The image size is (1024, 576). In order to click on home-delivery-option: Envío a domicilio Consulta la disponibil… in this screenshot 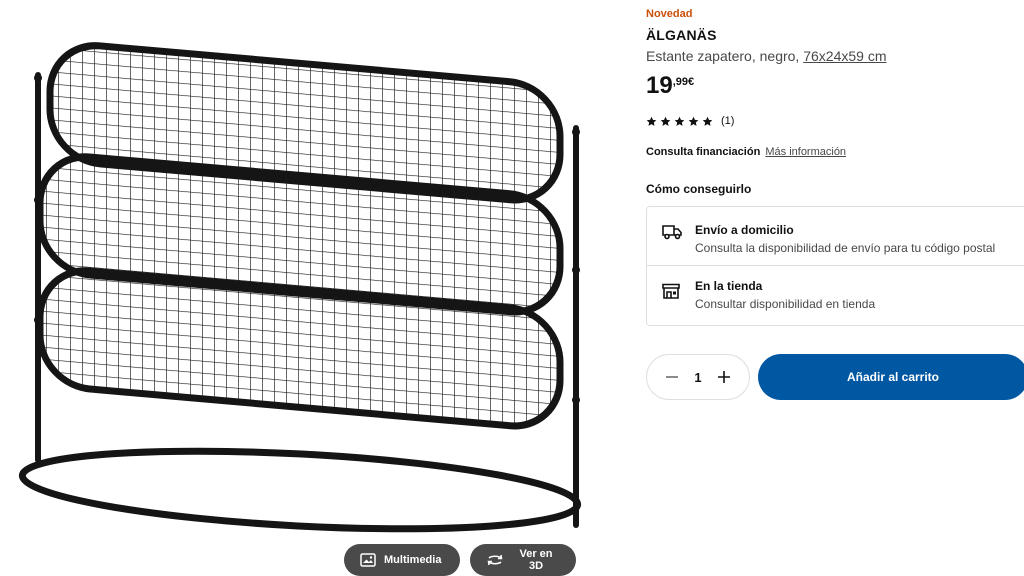, I will do `click(835, 236)`.